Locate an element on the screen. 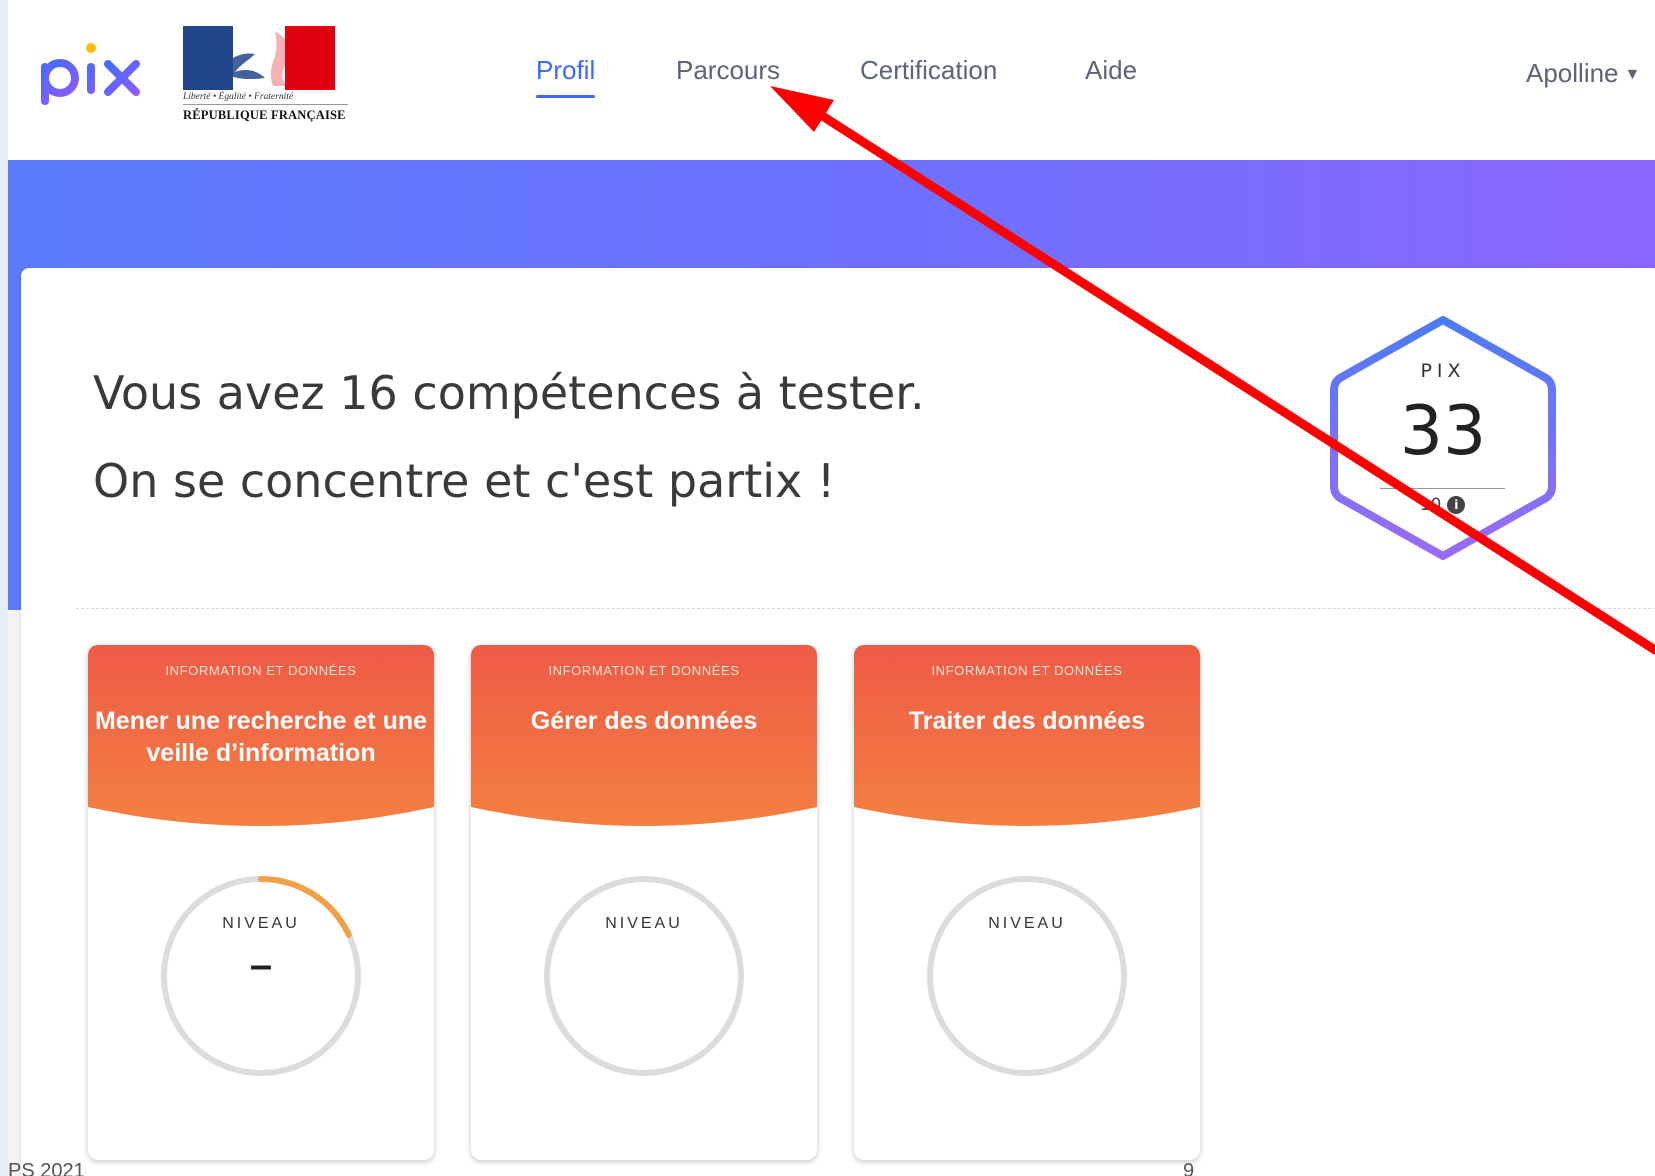  slide-footer-left: PS 2021 is located at coordinates (46, 1168).